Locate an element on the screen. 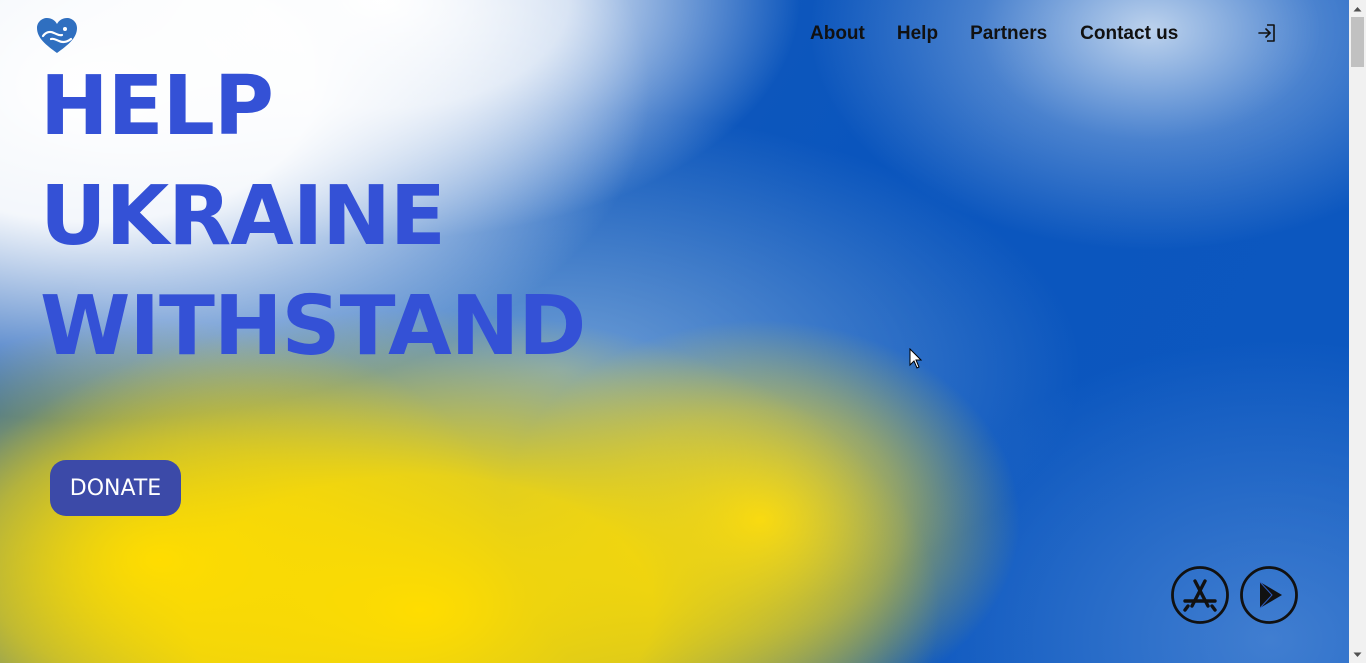 The height and width of the screenshot is (663, 1366). heart-hands-logo-icon is located at coordinates (57, 36).